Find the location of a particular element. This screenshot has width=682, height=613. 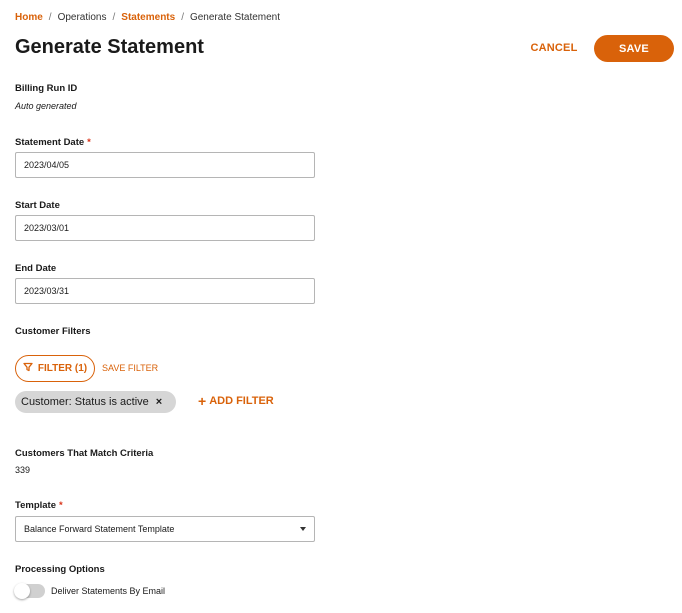

customer-filters-label: Customer Filters is located at coordinates (53, 331).